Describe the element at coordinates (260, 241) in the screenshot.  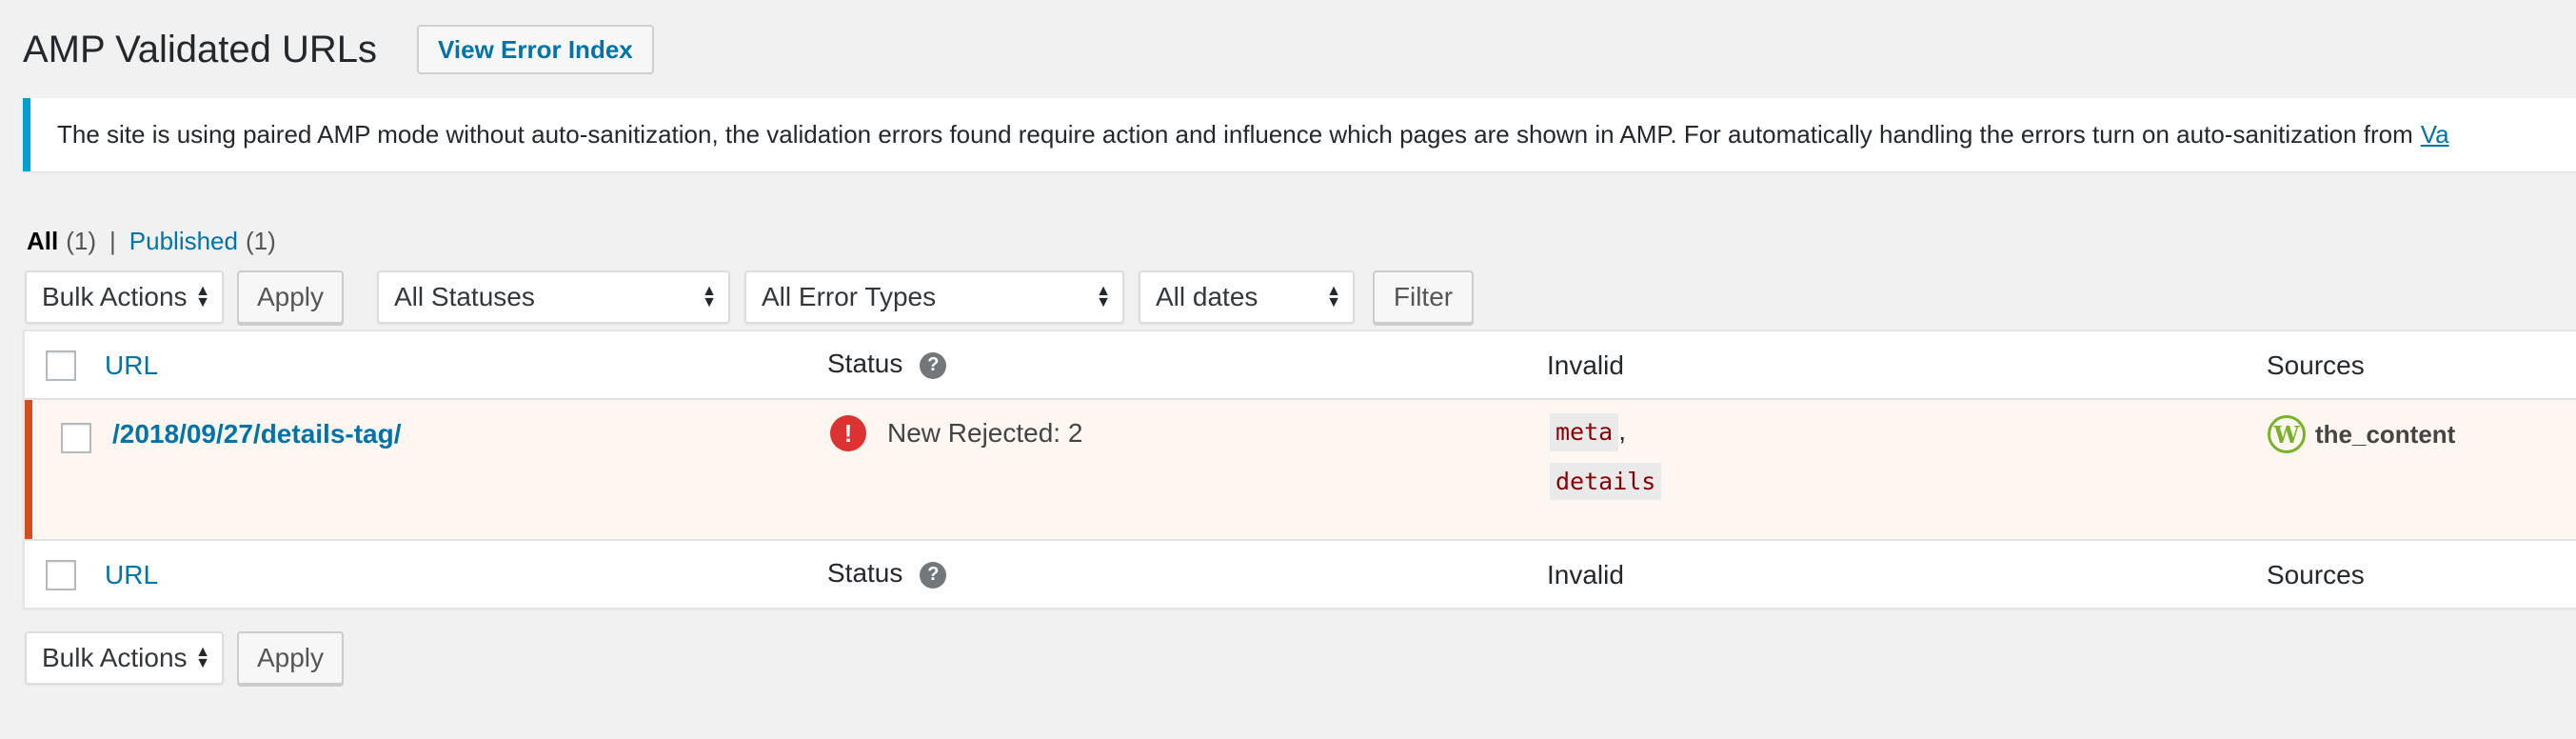
I see `view-published-count: (1)` at that location.